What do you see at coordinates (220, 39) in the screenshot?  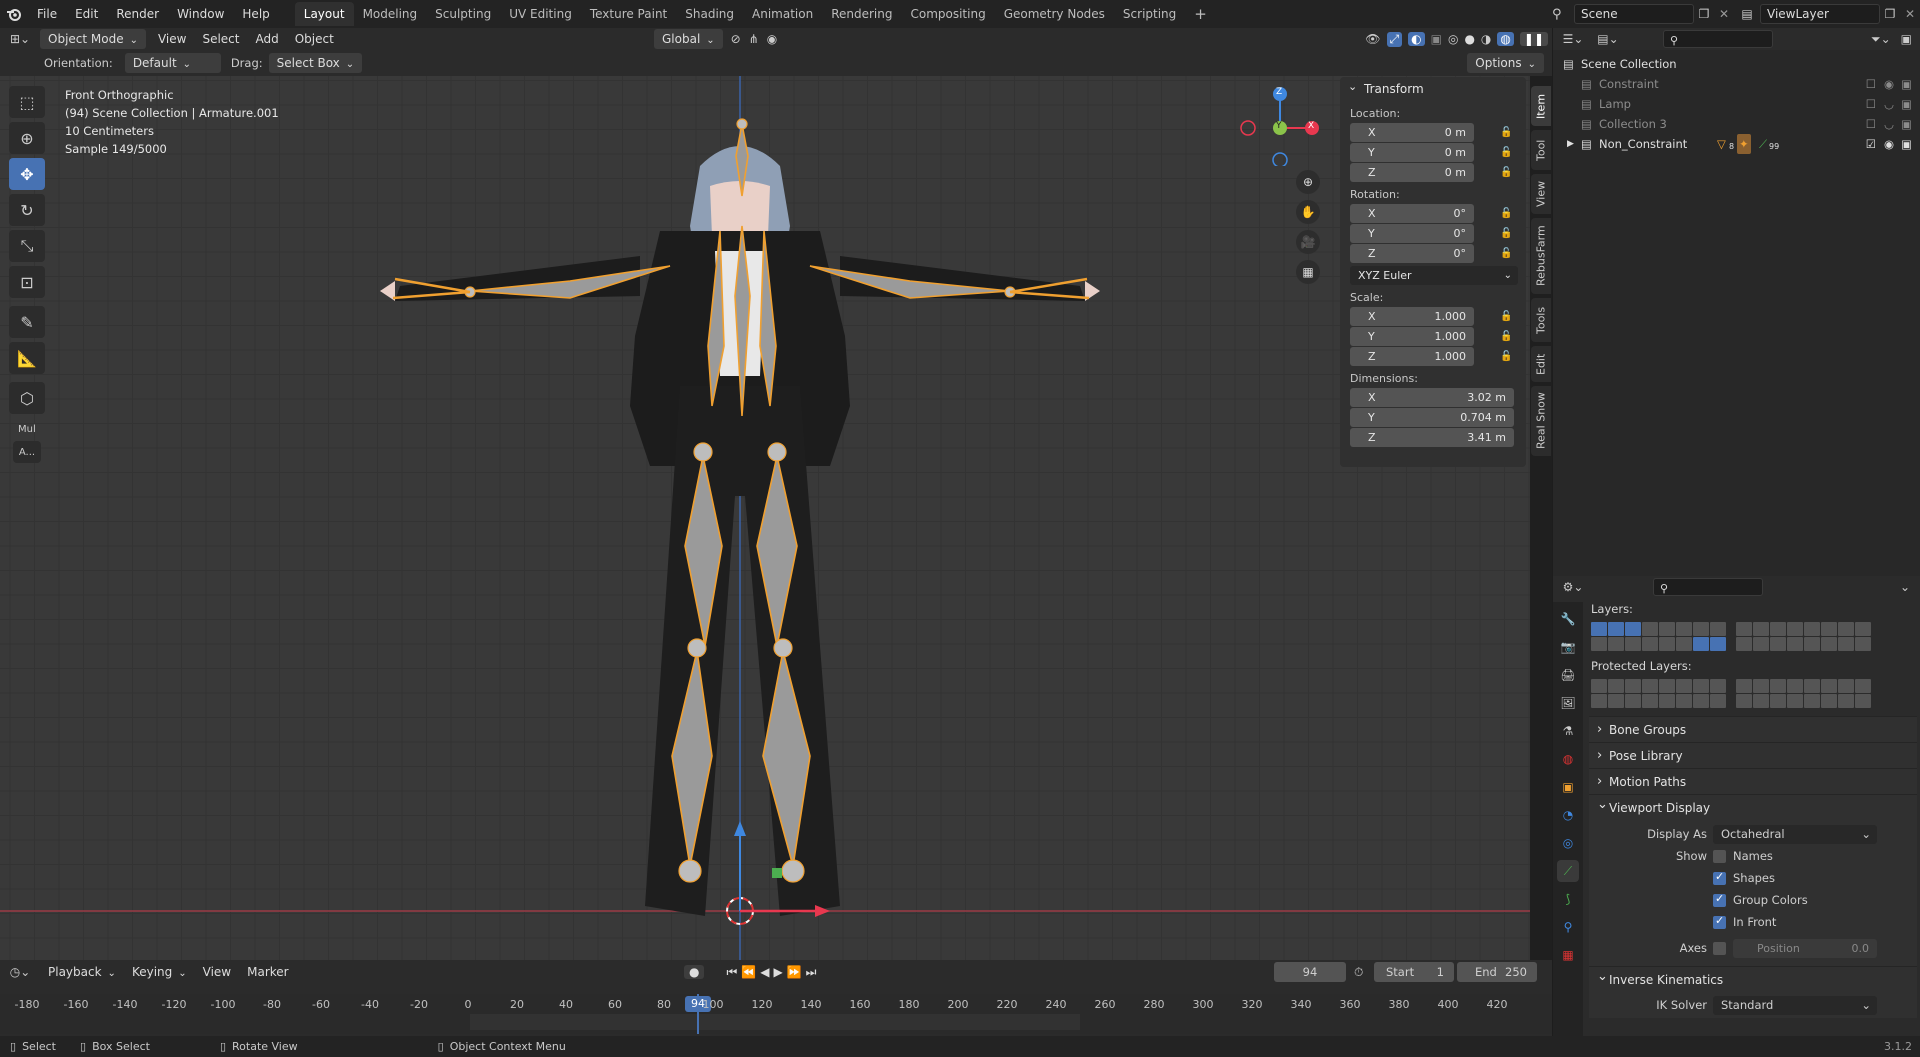 I see `menu-select: Select` at bounding box center [220, 39].